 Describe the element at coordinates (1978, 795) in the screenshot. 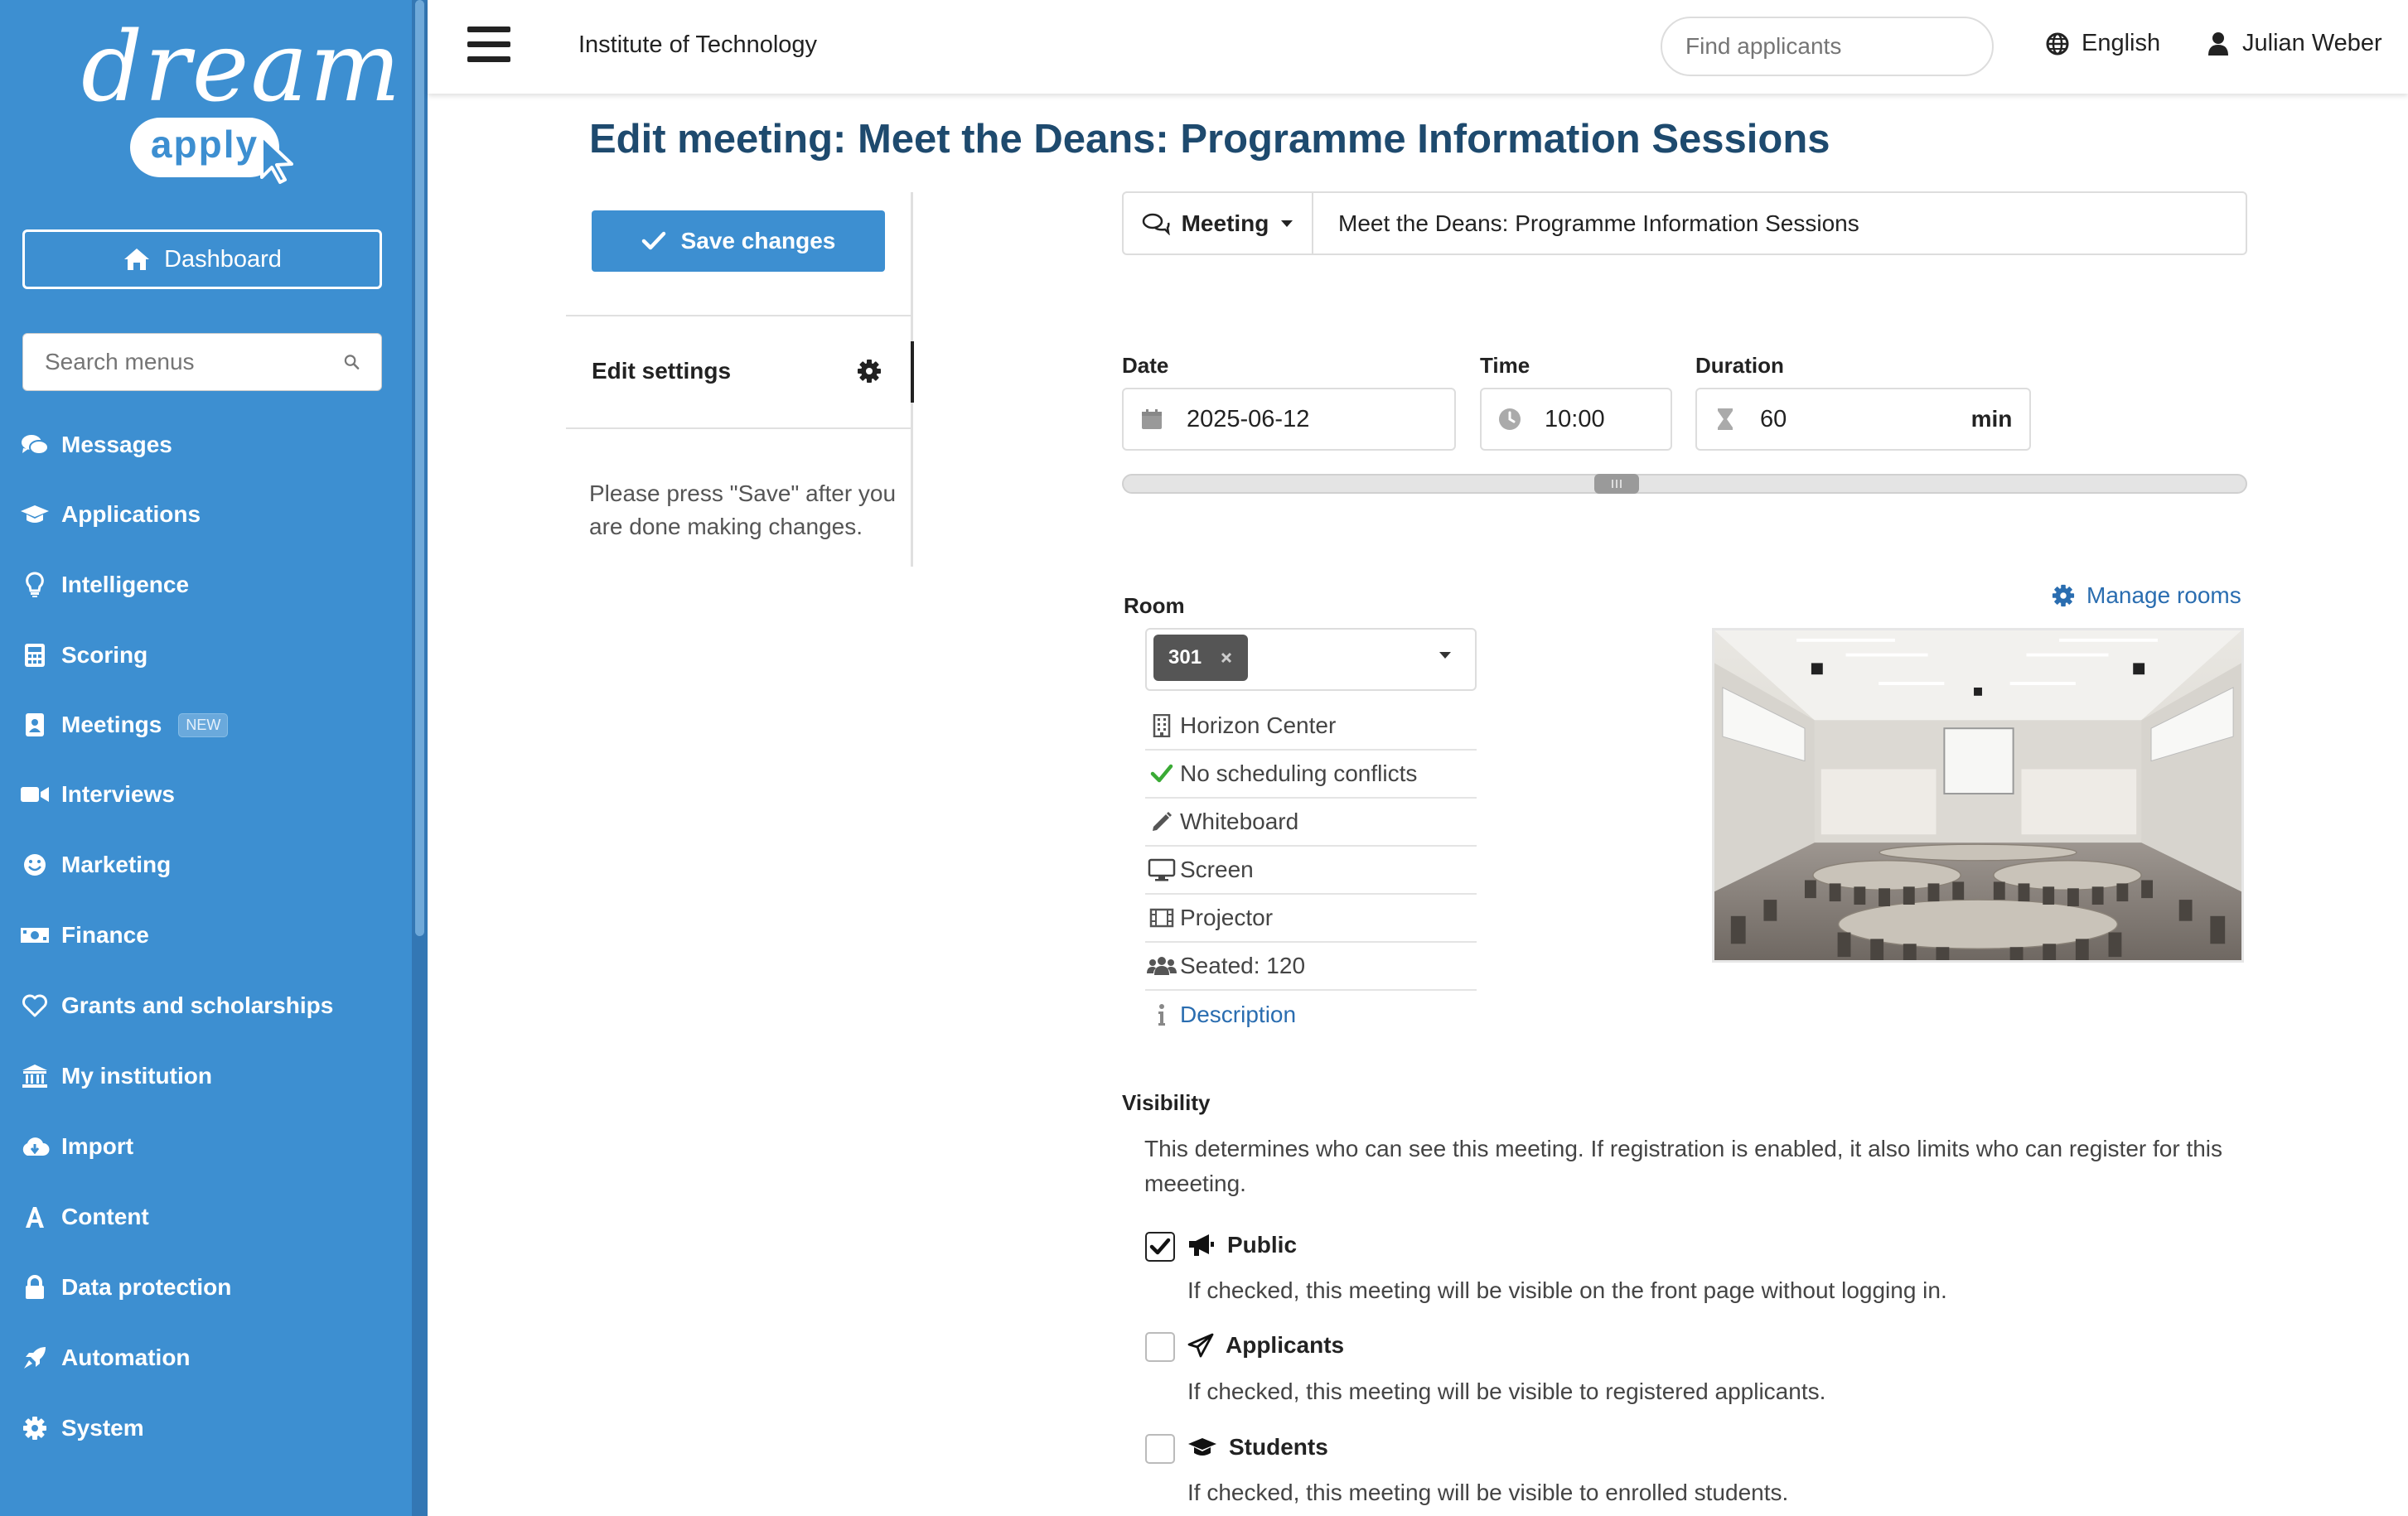

I see `room-photo` at that location.